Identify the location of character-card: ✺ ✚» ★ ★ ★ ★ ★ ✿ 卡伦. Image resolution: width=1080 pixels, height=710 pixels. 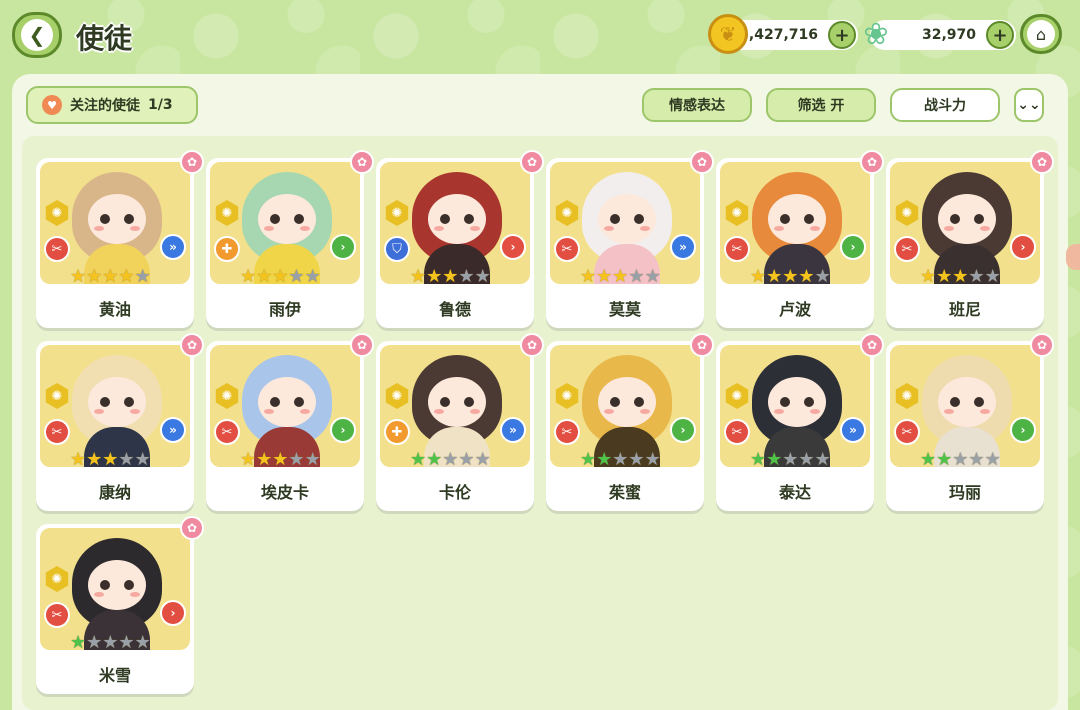
(460, 422).